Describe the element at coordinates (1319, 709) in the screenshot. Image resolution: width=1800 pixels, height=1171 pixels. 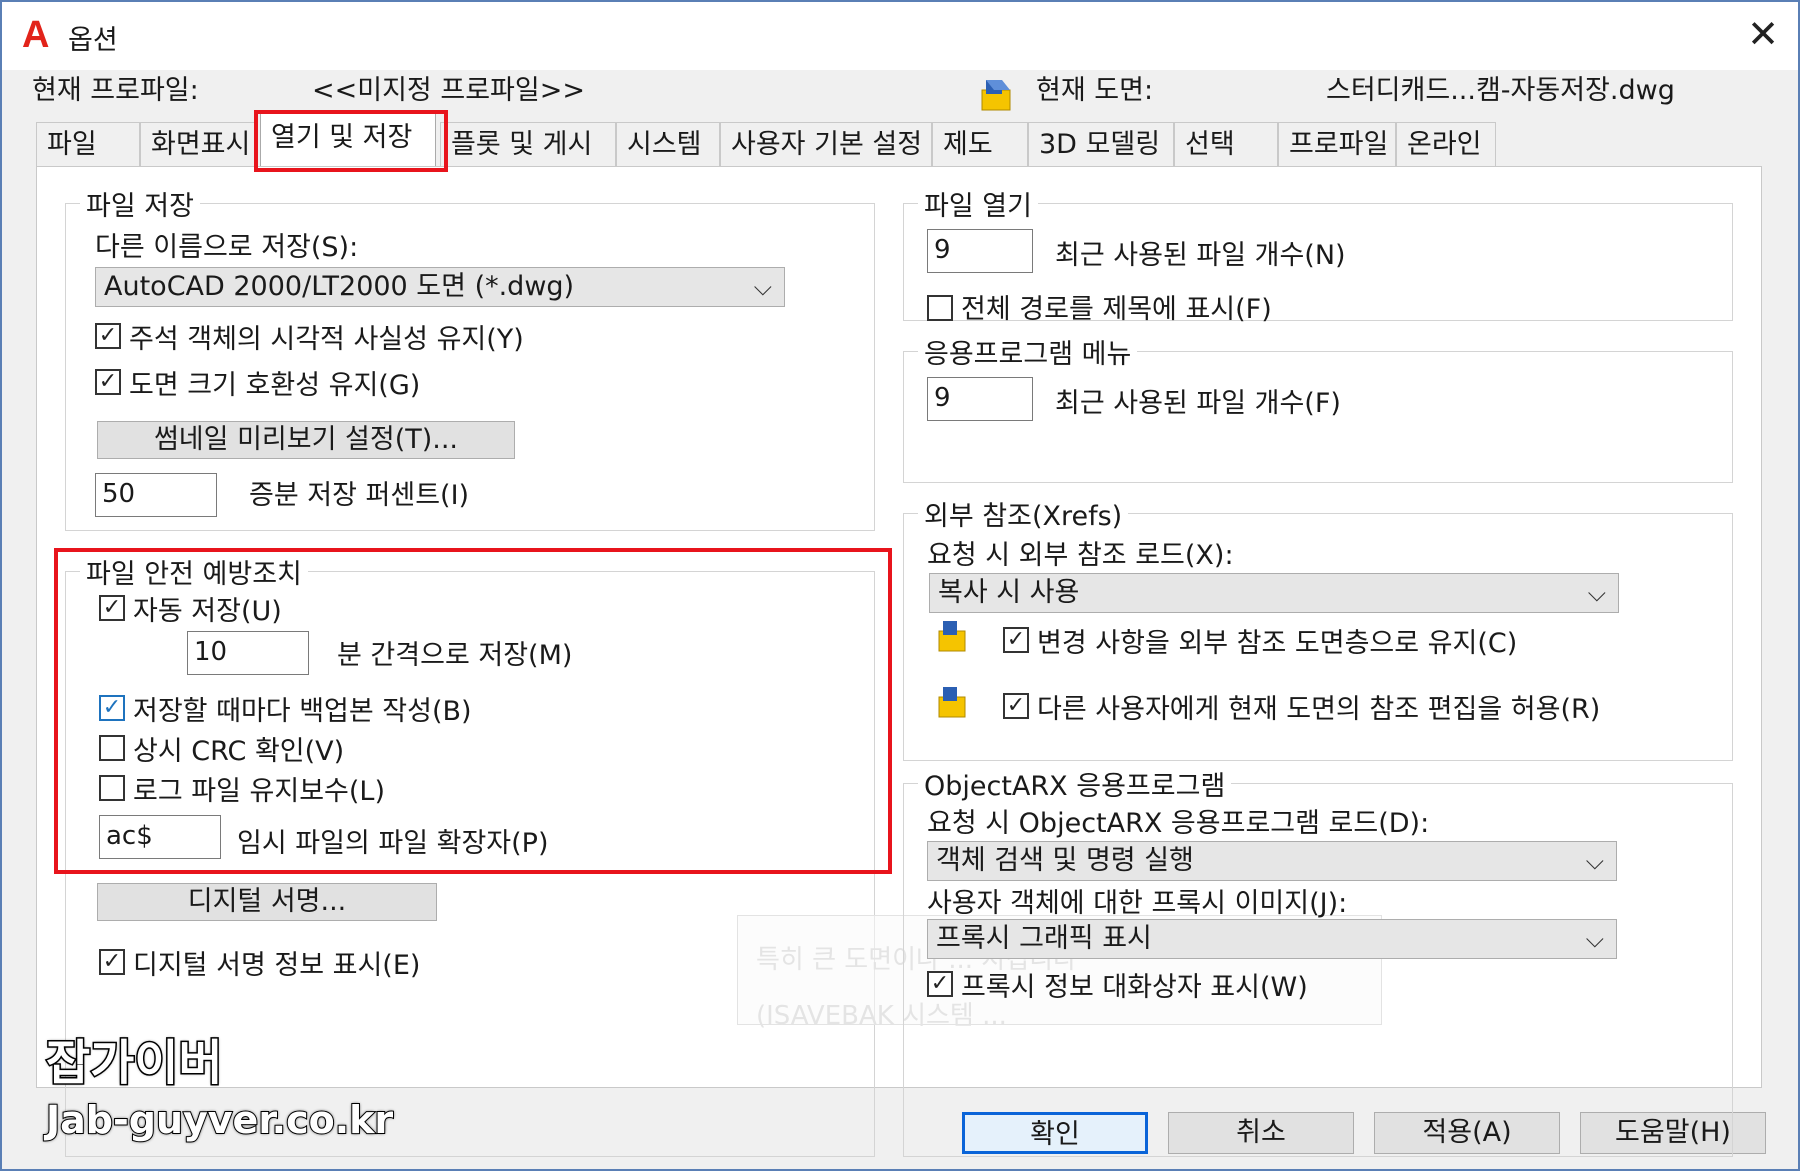
I see `allow-edit-label: 다른 사용자에게 현재 도면의 참조 편집을 허용(R)` at that location.